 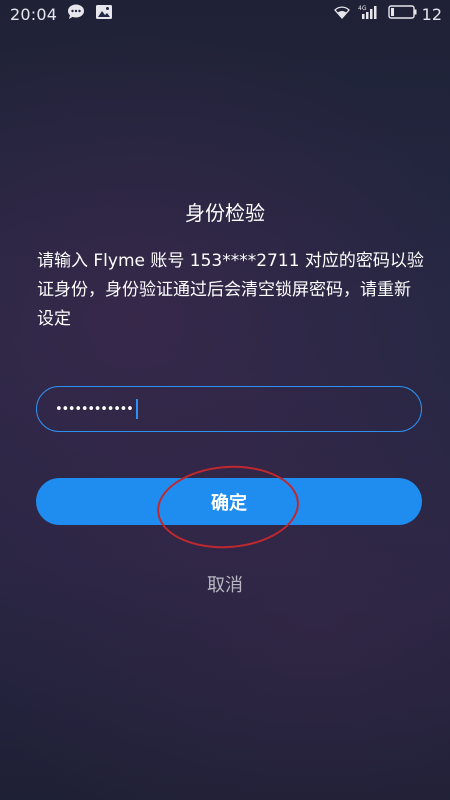 I want to click on wifi-icon, so click(x=342, y=14).